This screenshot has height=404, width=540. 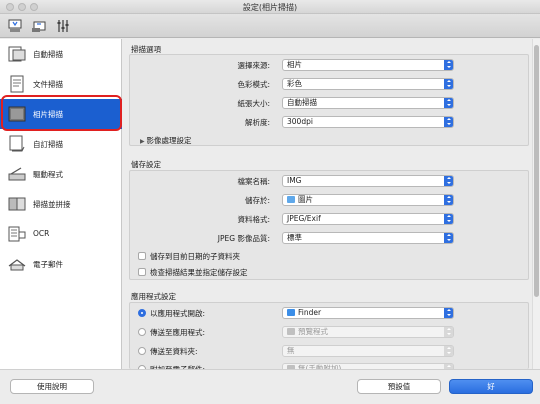 I want to click on save-settings-title: 儲存設定, so click(x=146, y=164).